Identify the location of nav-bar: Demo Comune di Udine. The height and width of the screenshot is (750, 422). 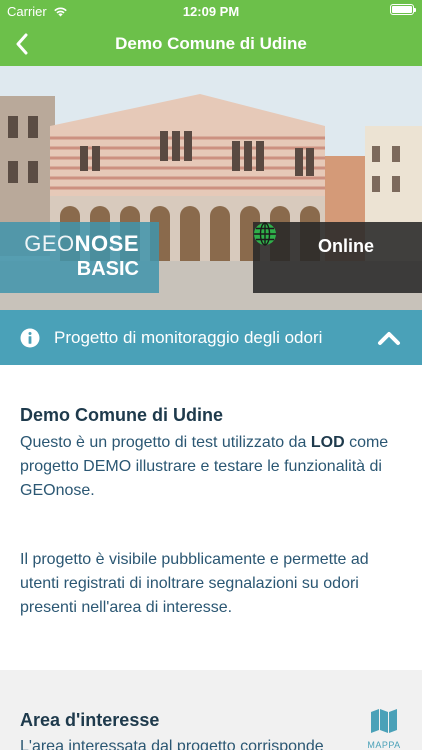
(211, 44).